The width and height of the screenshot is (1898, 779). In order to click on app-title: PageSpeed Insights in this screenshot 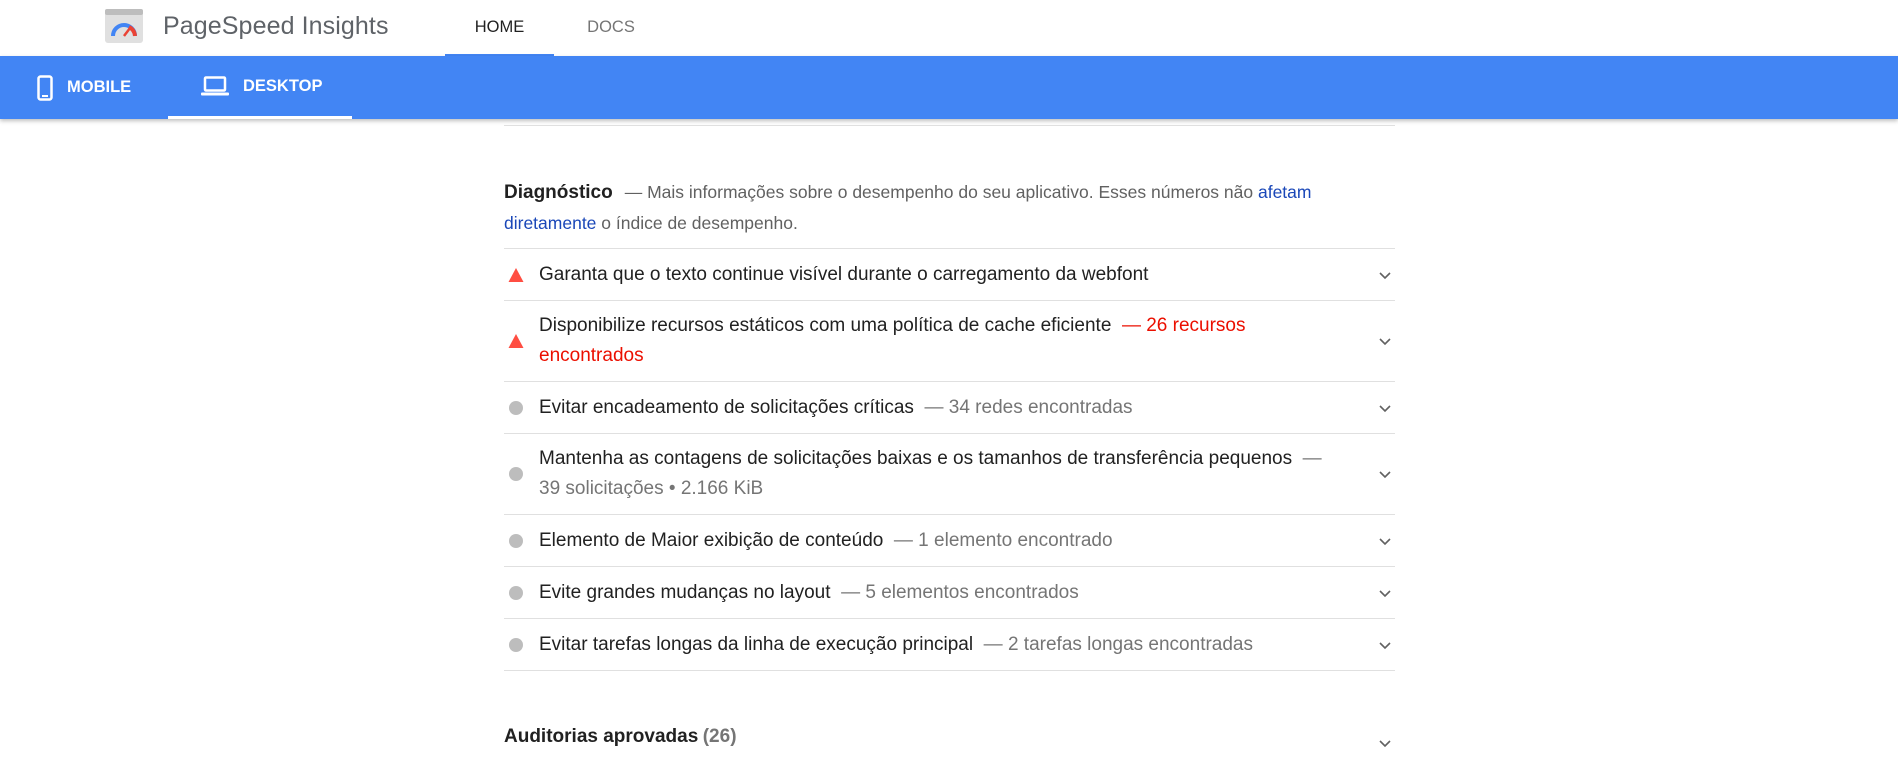, I will do `click(276, 26)`.